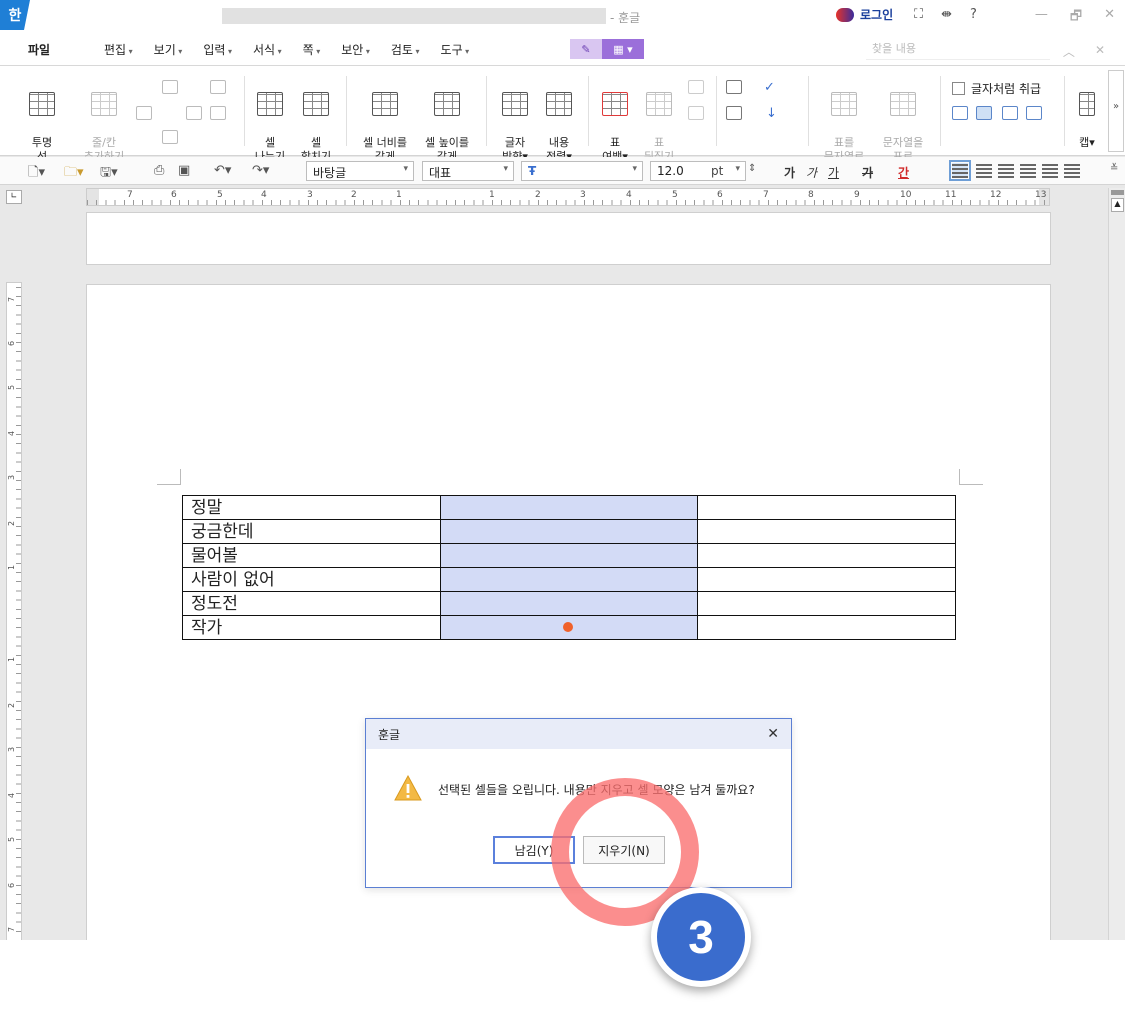 This screenshot has width=1125, height=1024. I want to click on merge-cell-button: 셀 합치기, so click(316, 121).